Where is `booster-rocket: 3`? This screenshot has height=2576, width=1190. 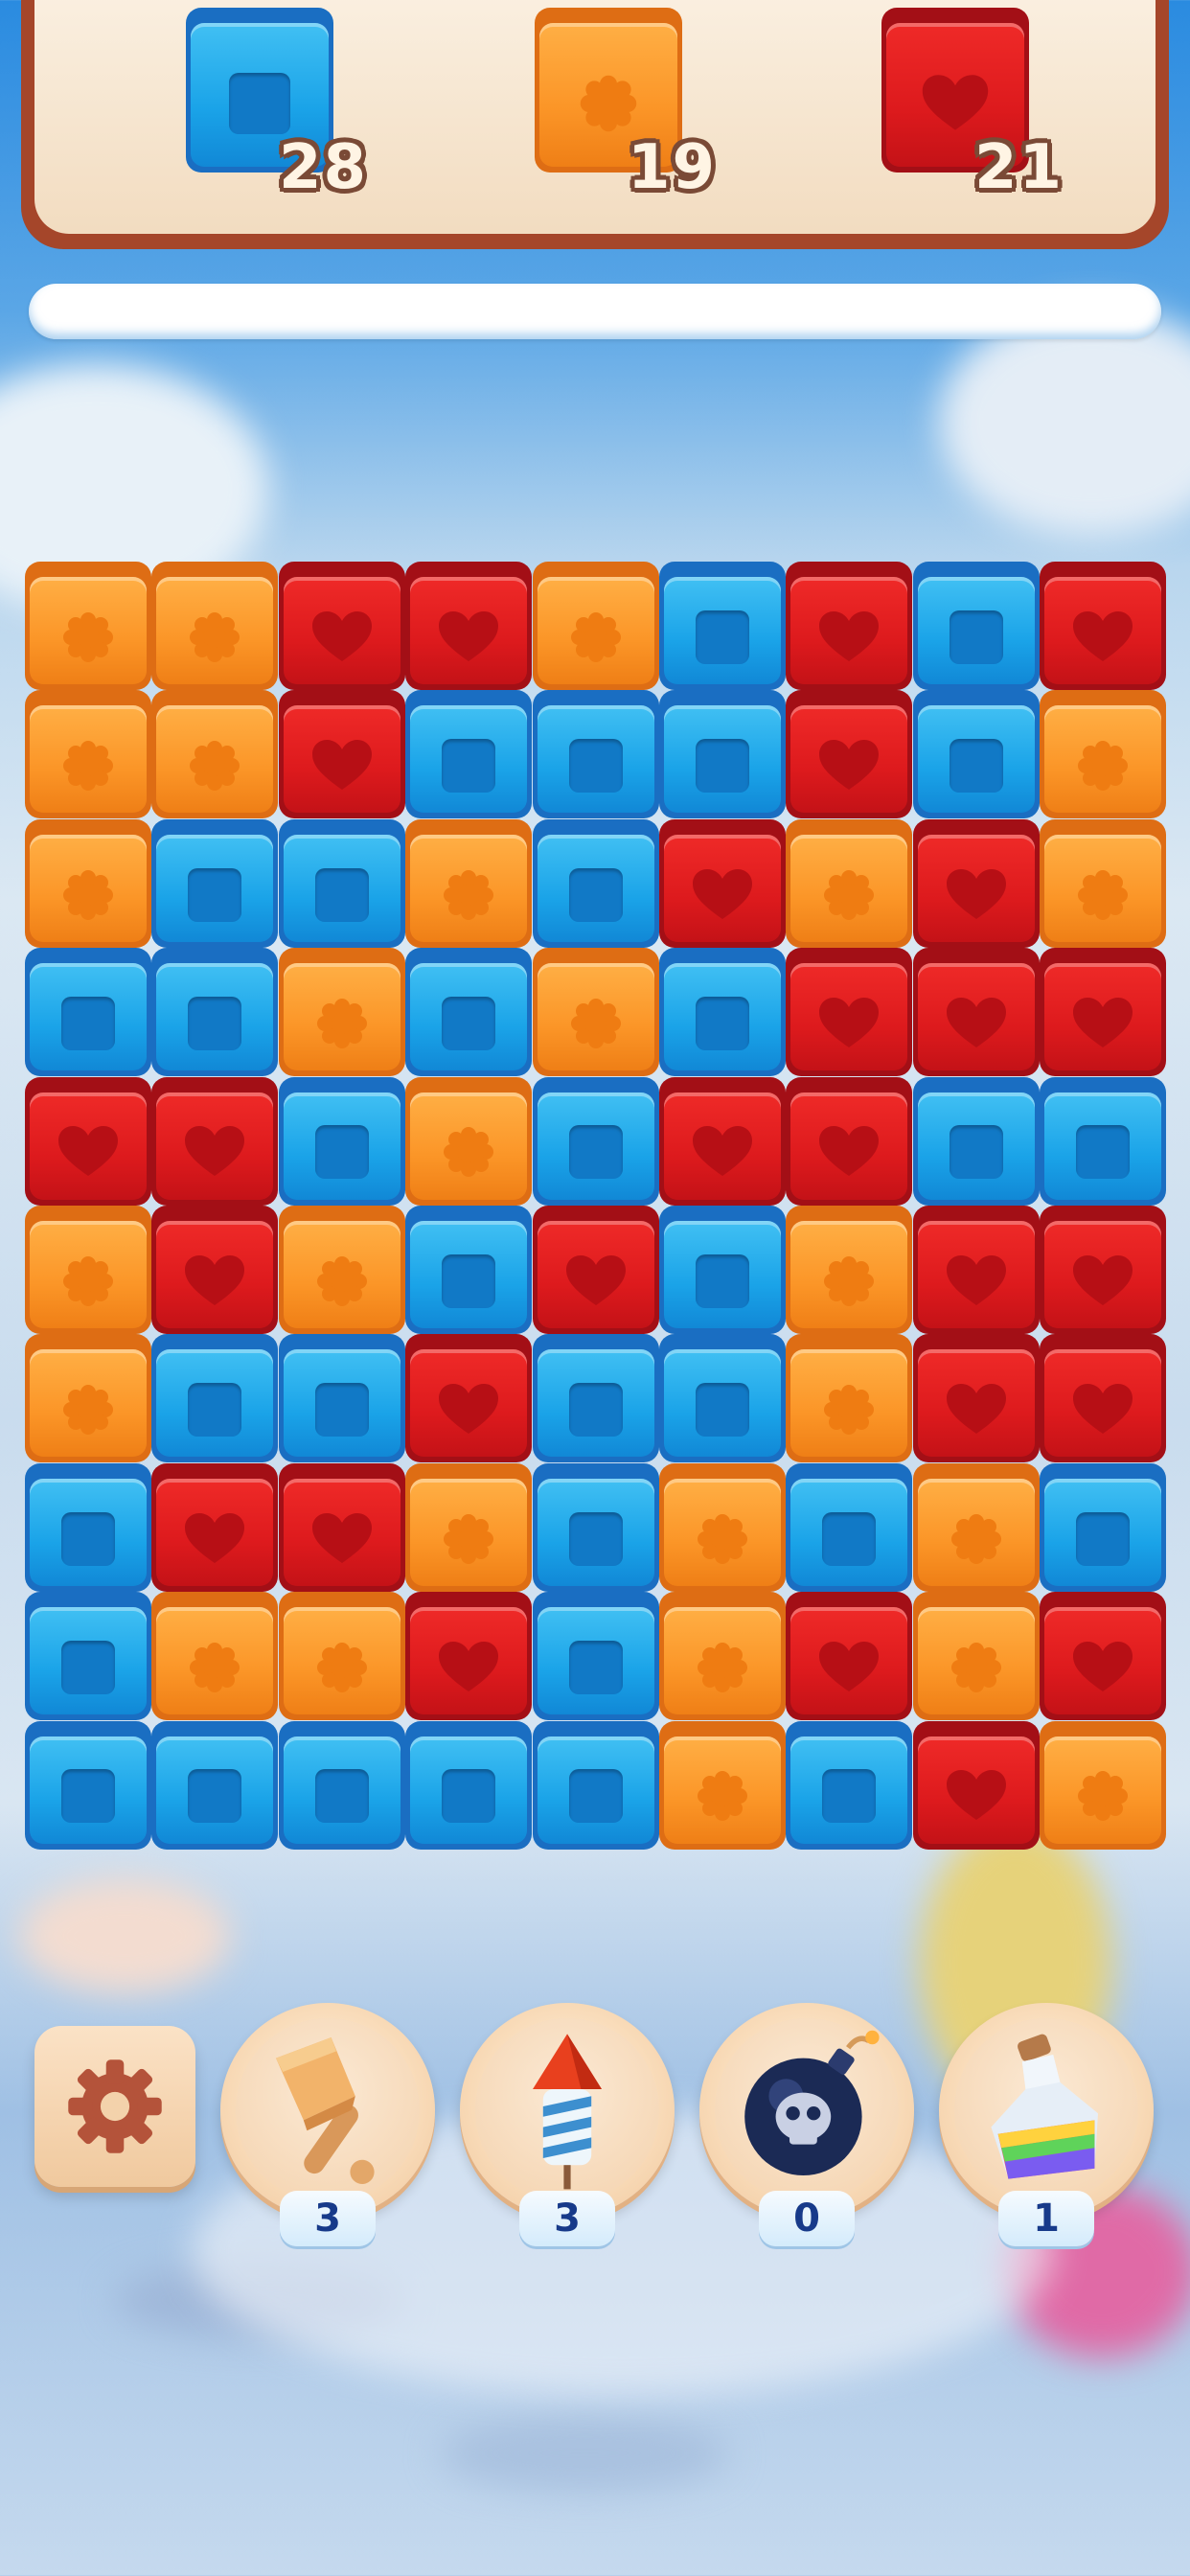
booster-rocket: 3 is located at coordinates (568, 2124).